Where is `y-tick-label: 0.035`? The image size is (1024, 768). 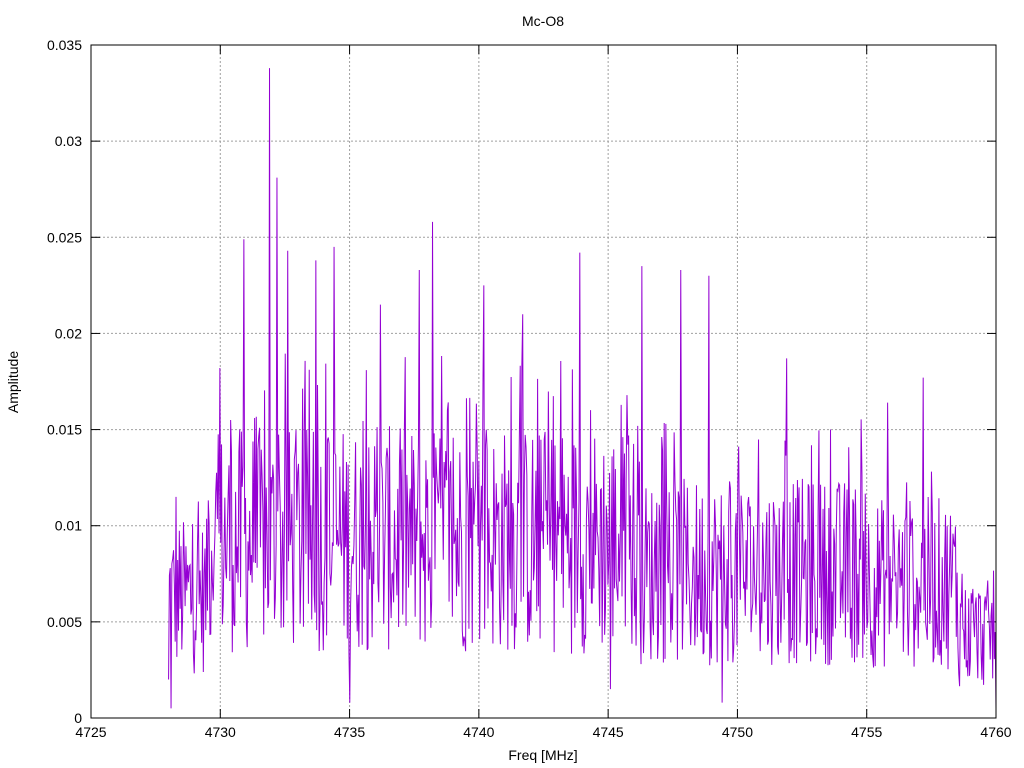 y-tick-label: 0.035 is located at coordinates (64, 45).